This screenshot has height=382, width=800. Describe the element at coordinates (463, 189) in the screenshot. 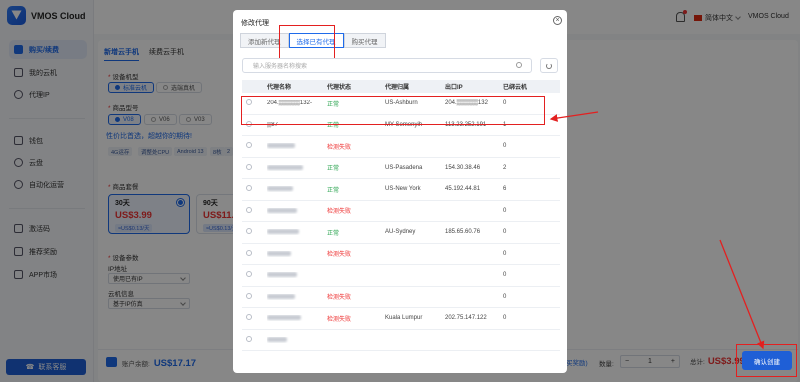

I see `proxy-exit-ip: 45.192.44.81` at that location.